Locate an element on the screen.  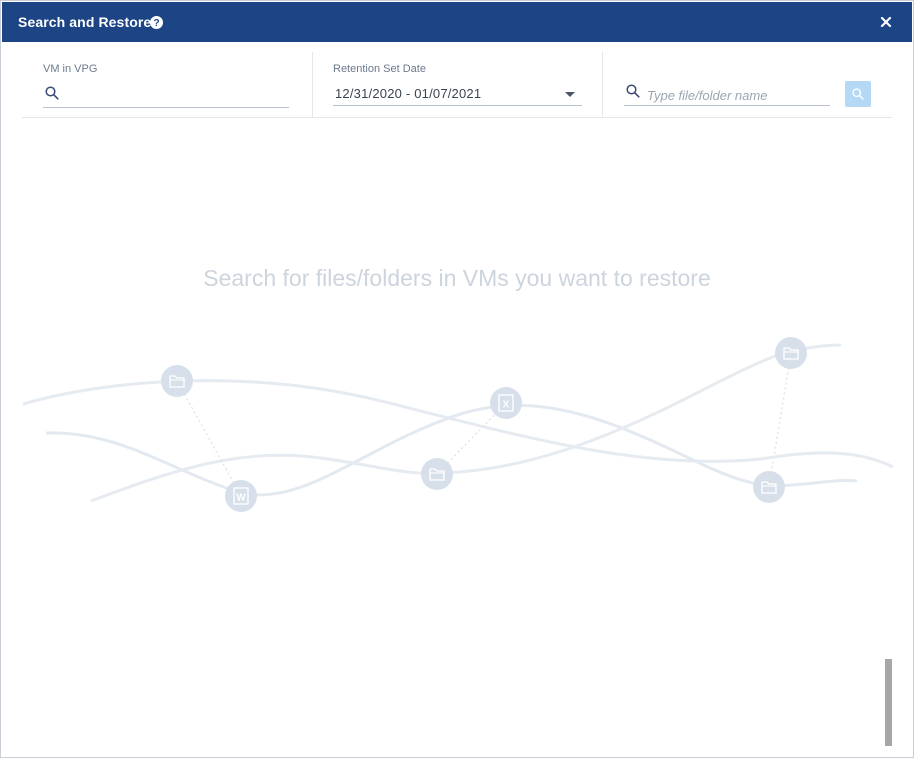
vm-search-field is located at coordinates (166, 96).